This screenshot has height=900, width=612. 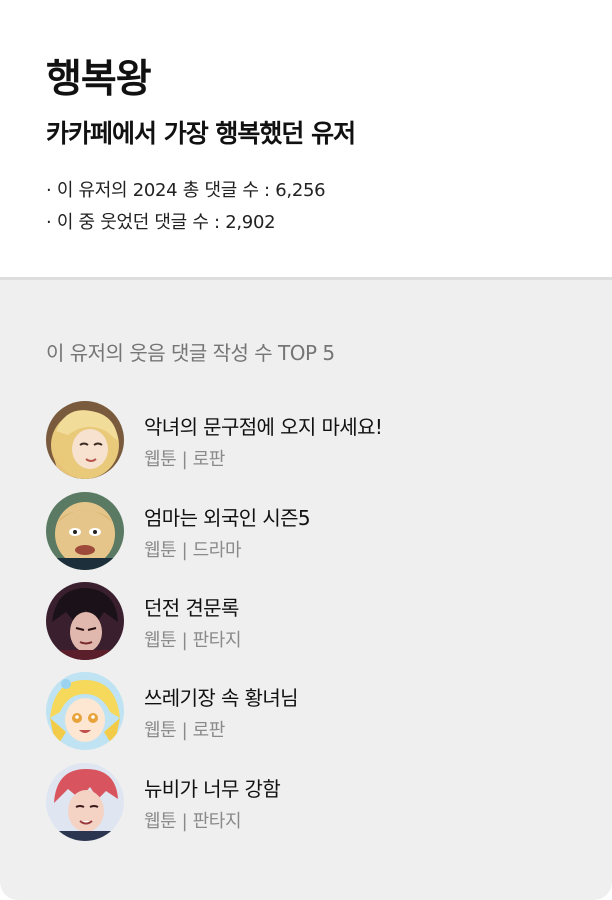 I want to click on list-item: 쓰레기장 속 황녀님 웹툰 | 로판, so click(x=306, y=712).